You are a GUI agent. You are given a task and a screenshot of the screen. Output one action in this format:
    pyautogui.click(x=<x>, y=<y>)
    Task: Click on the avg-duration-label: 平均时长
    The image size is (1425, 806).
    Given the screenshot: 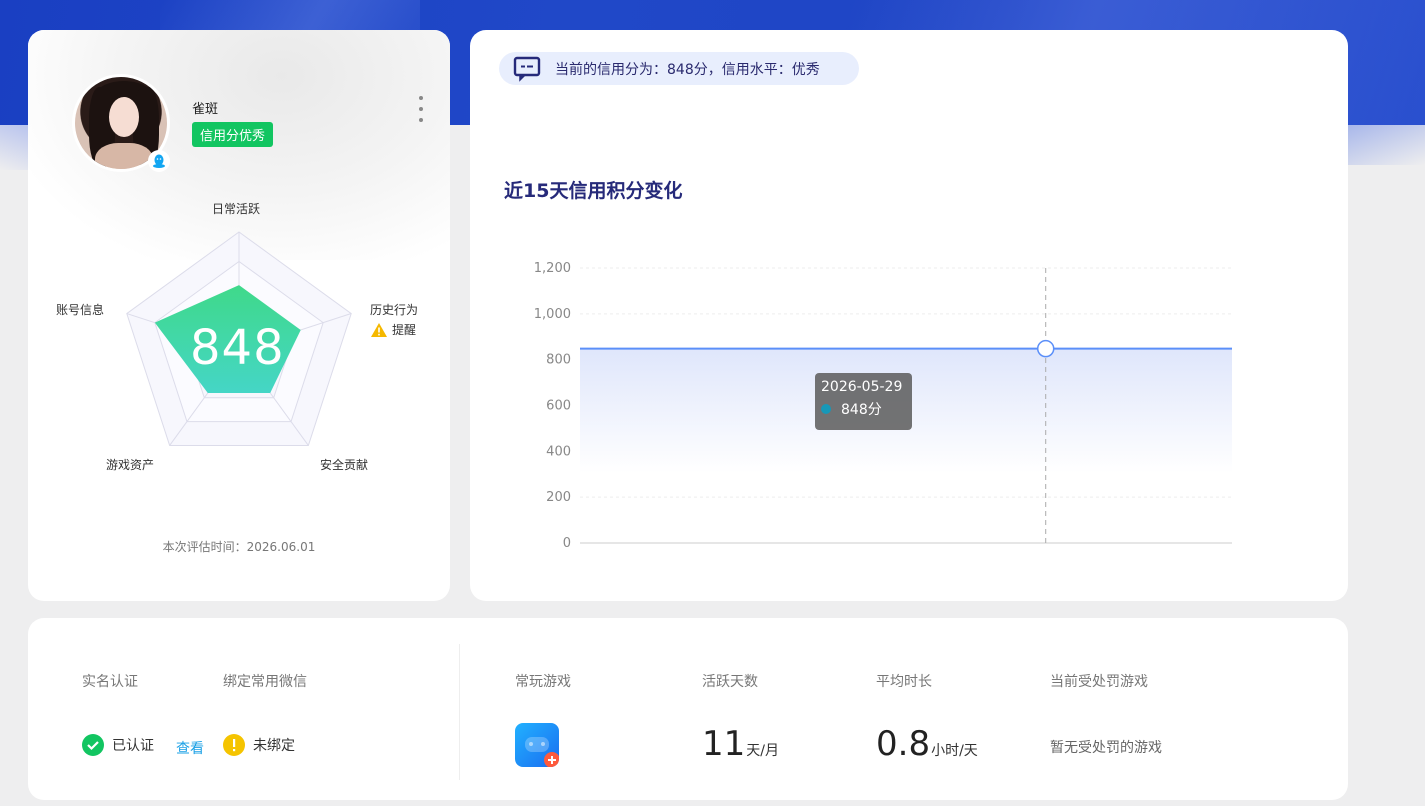 What is the action you would take?
    pyautogui.click(x=904, y=682)
    